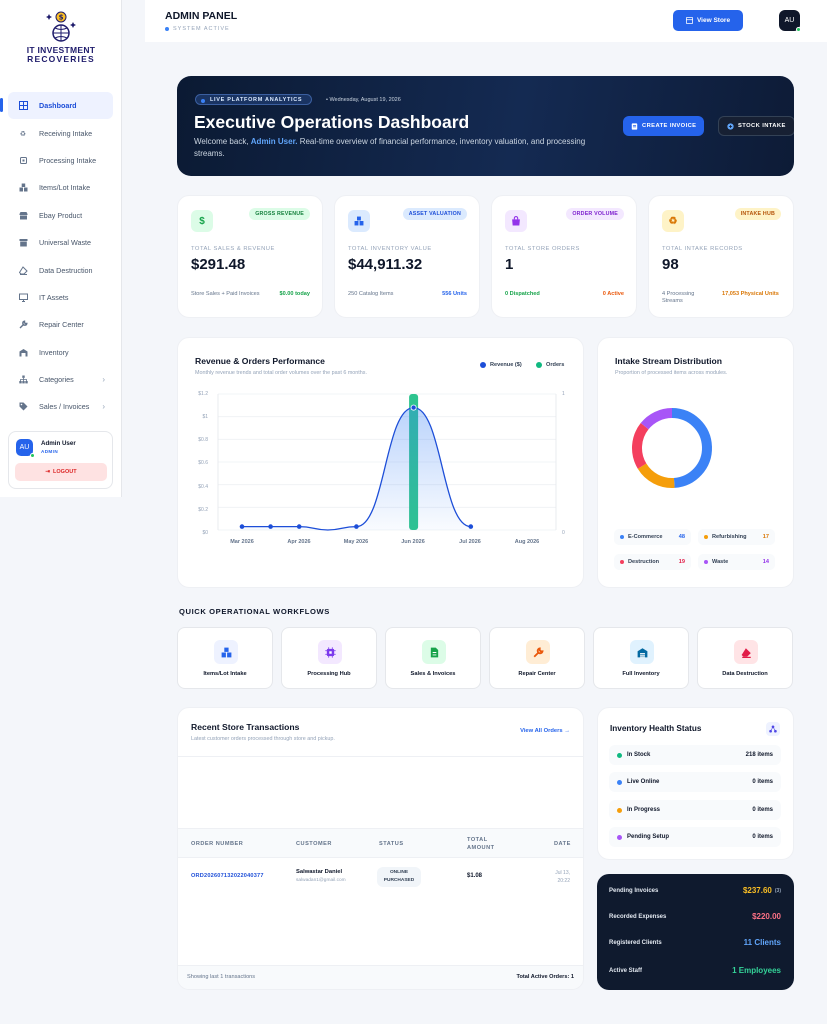 The height and width of the screenshot is (1024, 827). What do you see at coordinates (60, 297) in the screenshot?
I see `sidebar-item-it-assets: IT Assets` at bounding box center [60, 297].